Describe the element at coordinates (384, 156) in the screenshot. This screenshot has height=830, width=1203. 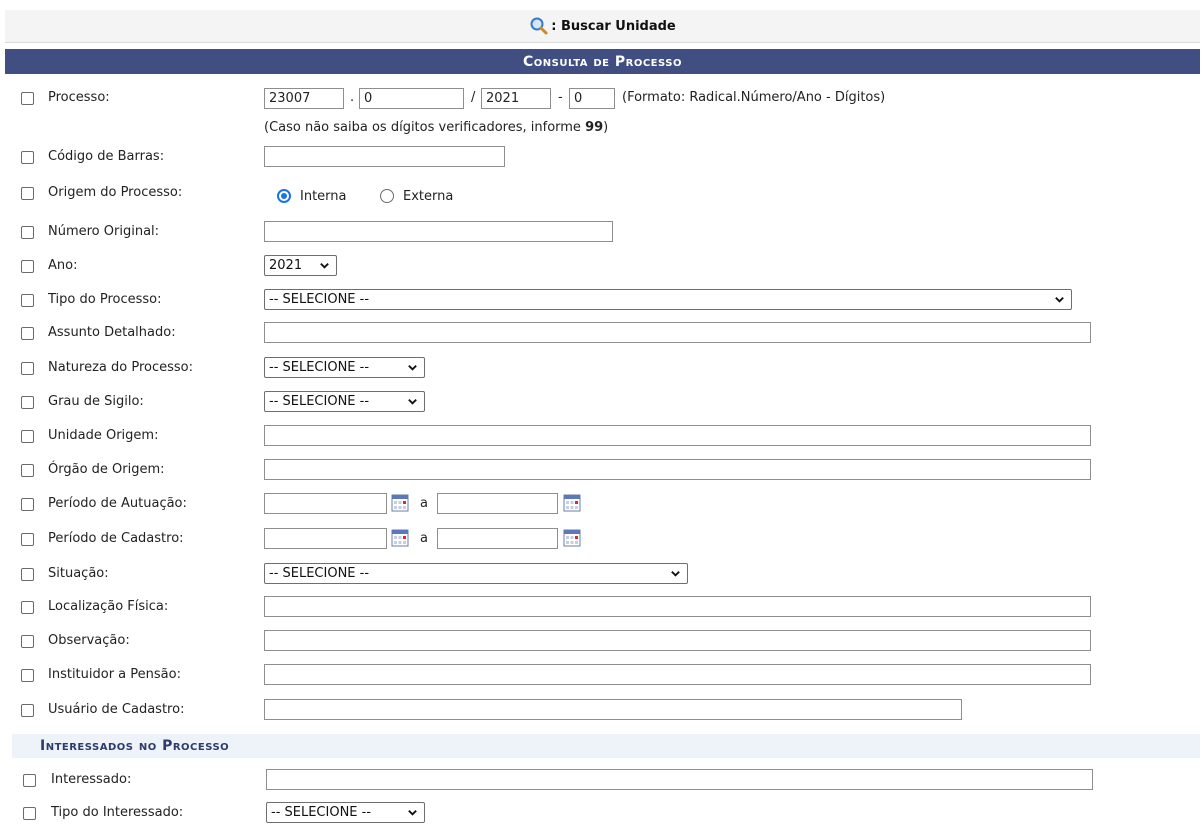
I see `codigo-barras-input` at that location.